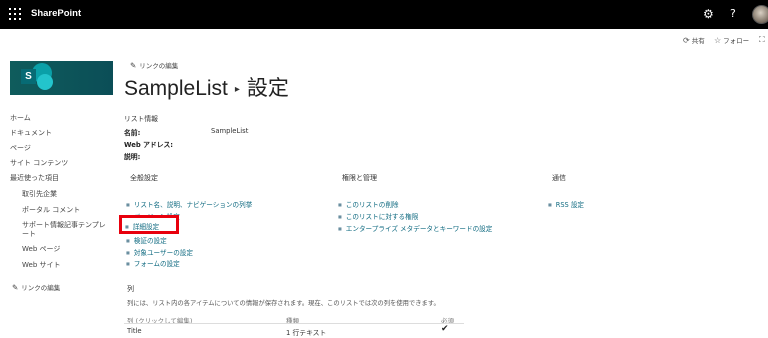 This screenshot has width=768, height=338. Describe the element at coordinates (31, 133) in the screenshot. I see `nav-item-documents: ドキュメント` at that location.